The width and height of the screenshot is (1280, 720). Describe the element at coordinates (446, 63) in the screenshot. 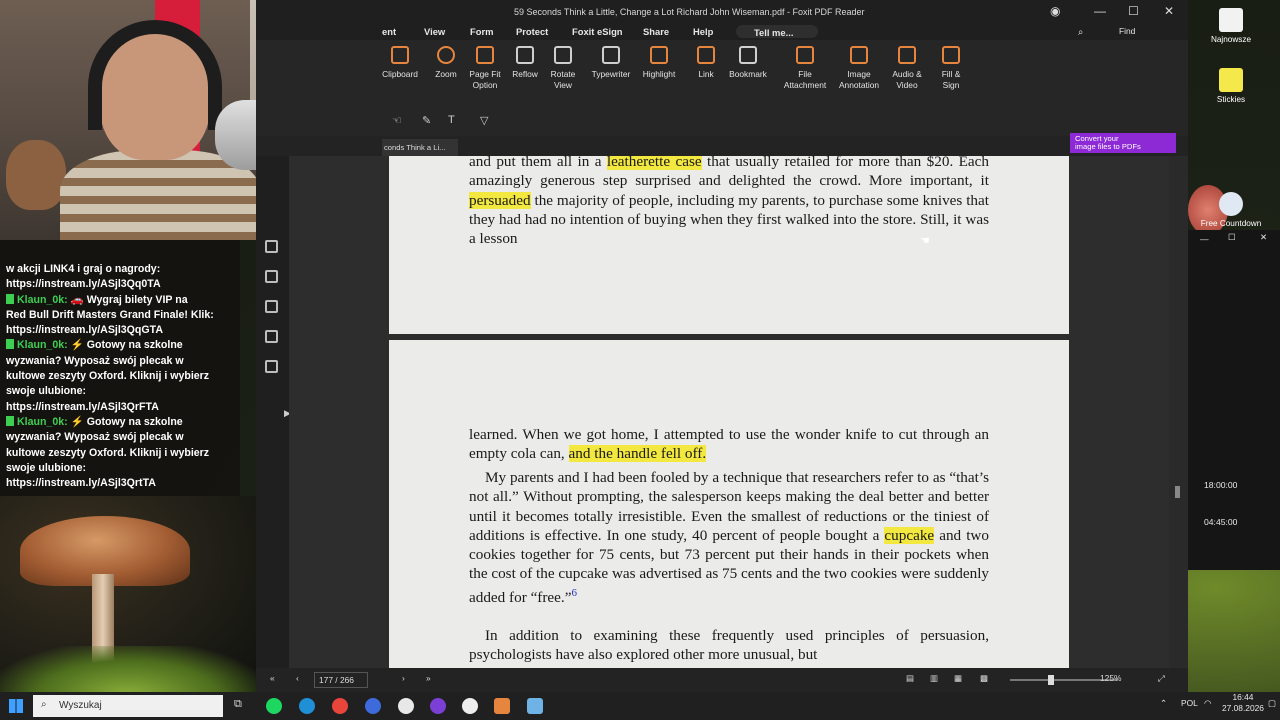

I see `zoom-button: Zoom` at that location.